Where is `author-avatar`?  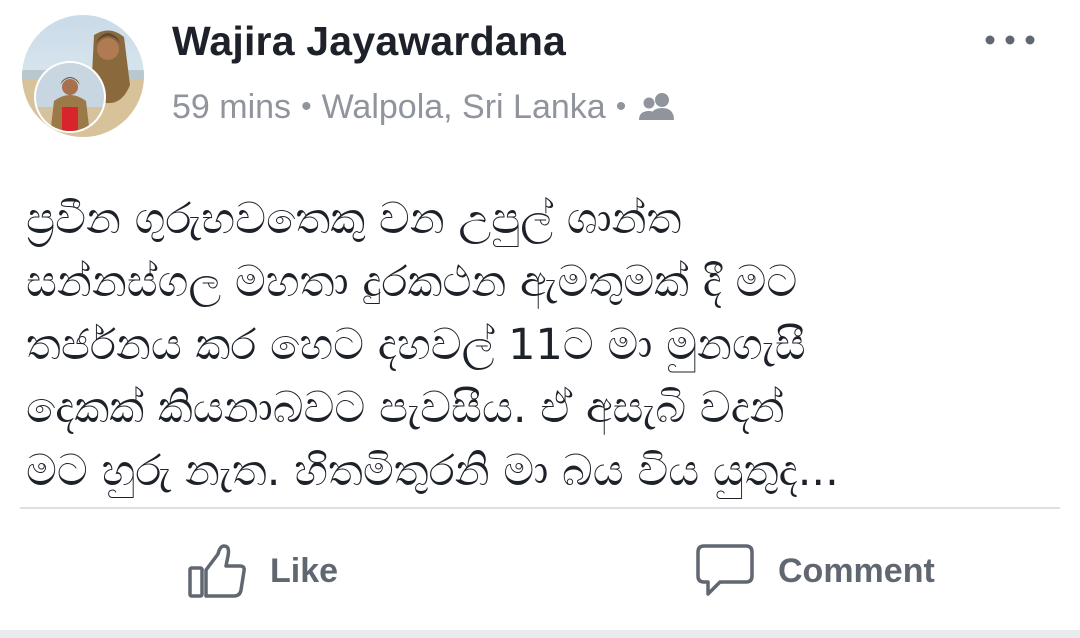 author-avatar is located at coordinates (83, 76).